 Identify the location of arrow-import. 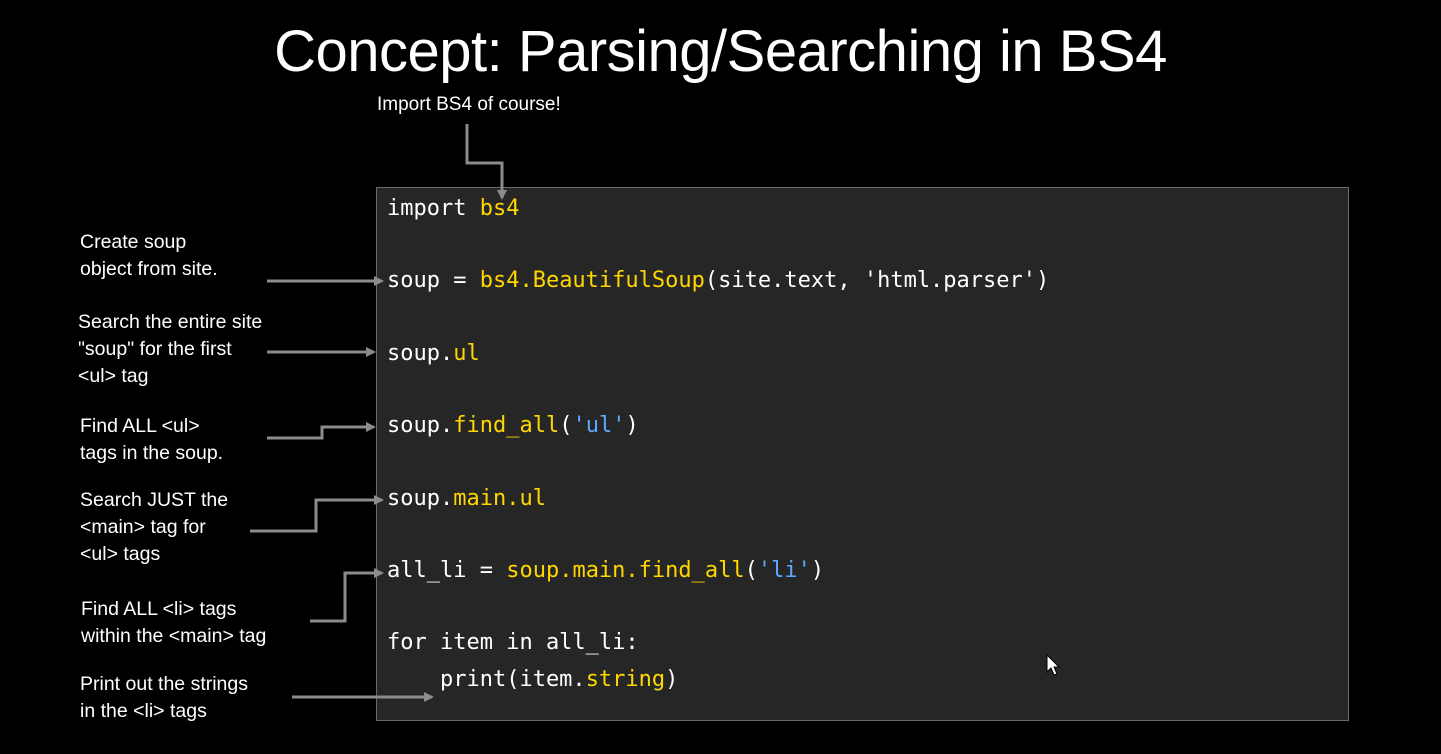
(486, 162).